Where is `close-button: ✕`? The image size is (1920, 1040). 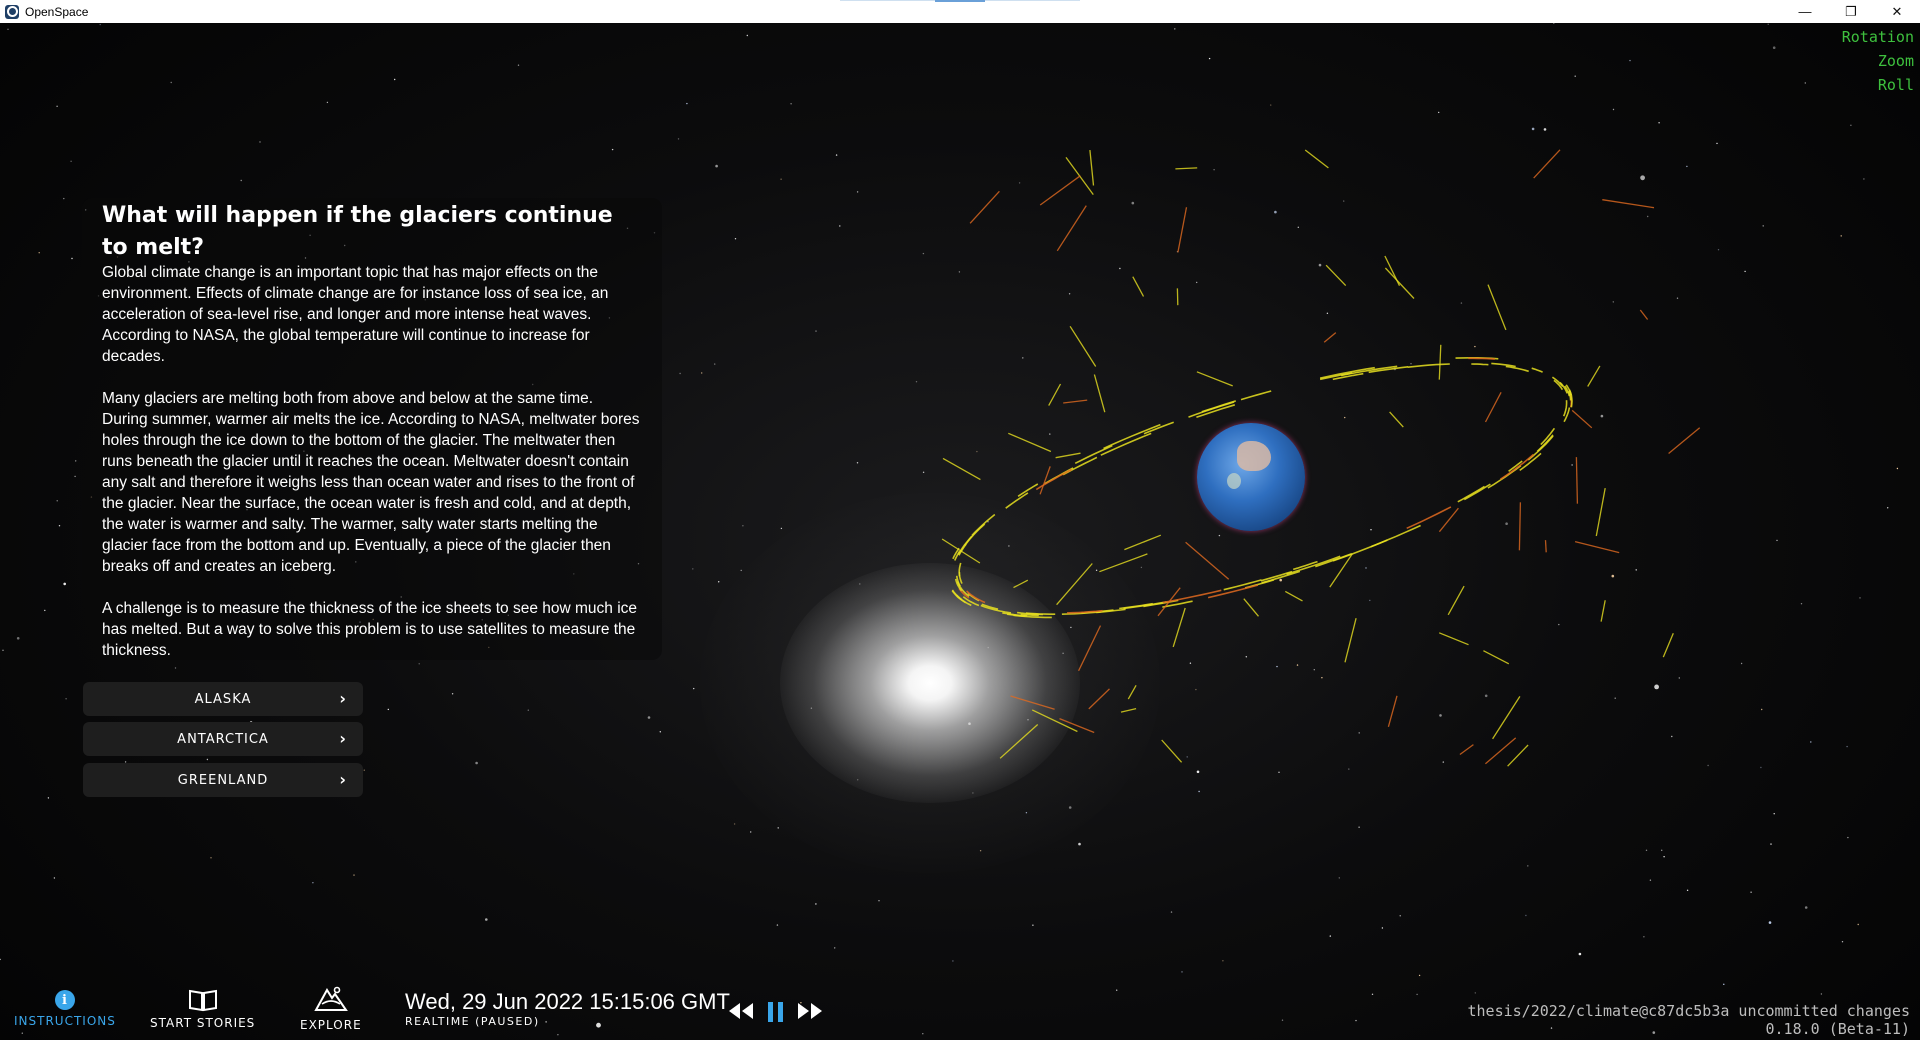 close-button: ✕ is located at coordinates (1897, 11).